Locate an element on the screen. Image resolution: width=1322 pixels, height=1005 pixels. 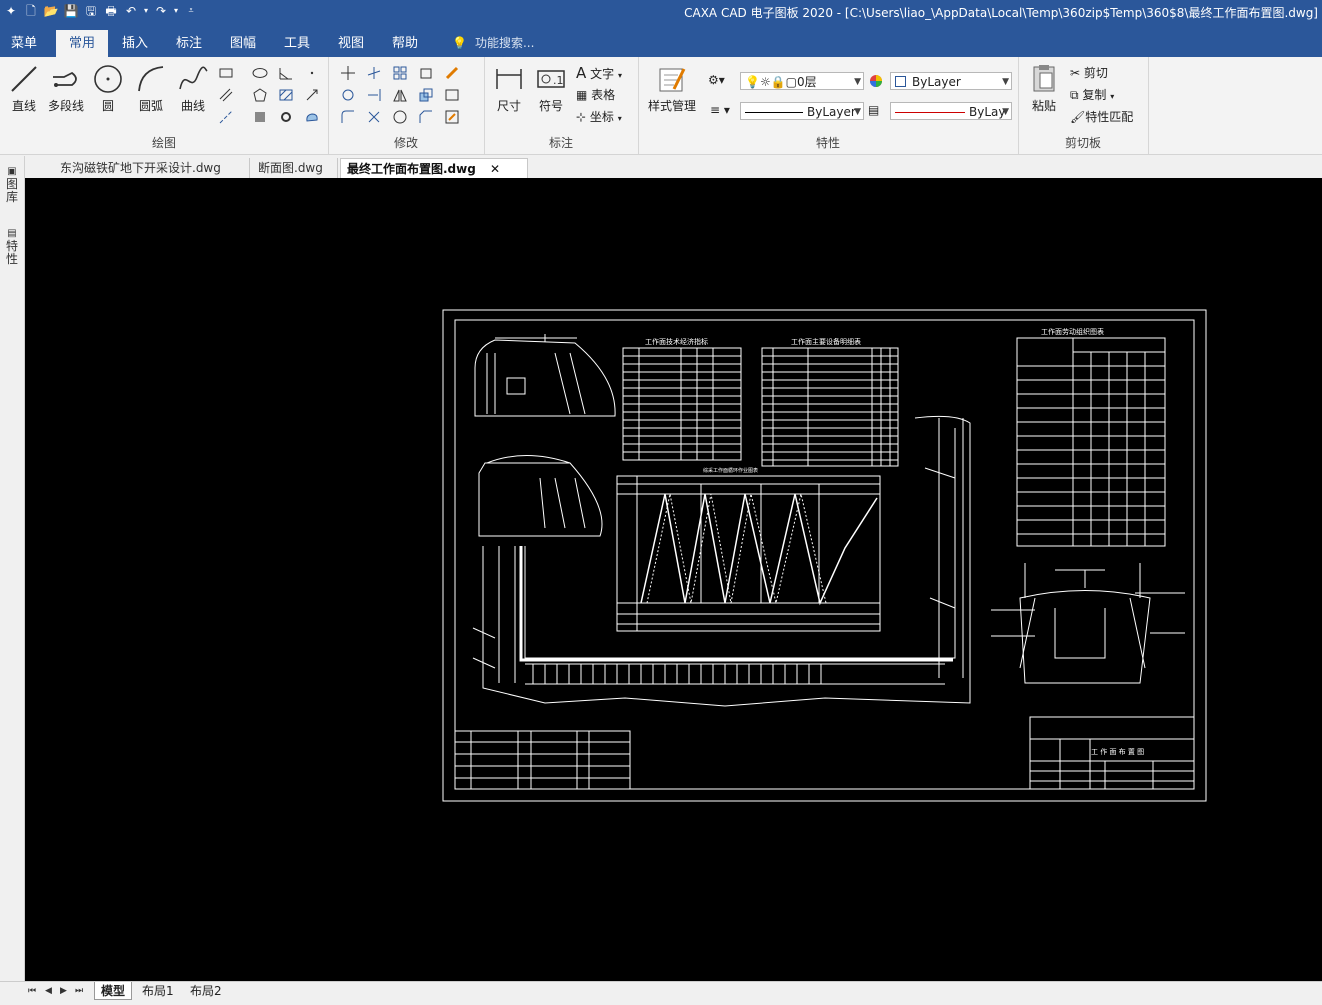
redo-icon: ↷ is located at coordinates (161, 11).